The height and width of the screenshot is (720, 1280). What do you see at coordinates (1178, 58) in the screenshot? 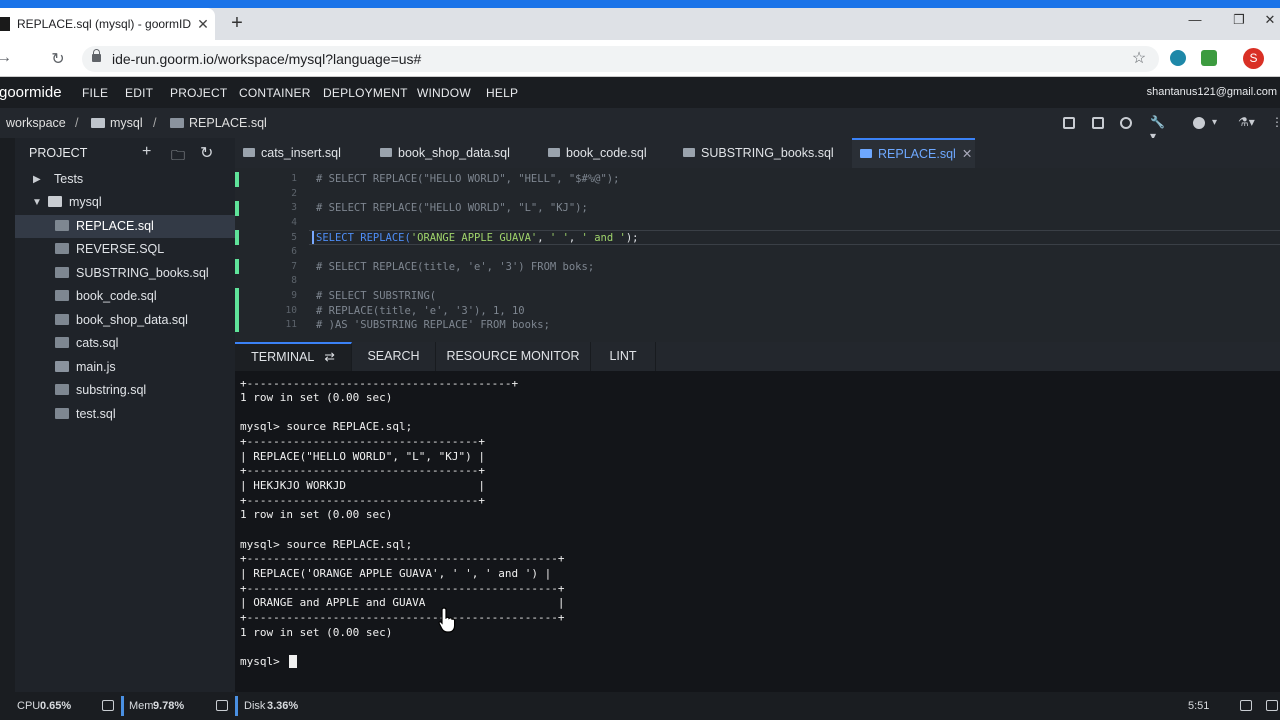
I see `extension-icon` at bounding box center [1178, 58].